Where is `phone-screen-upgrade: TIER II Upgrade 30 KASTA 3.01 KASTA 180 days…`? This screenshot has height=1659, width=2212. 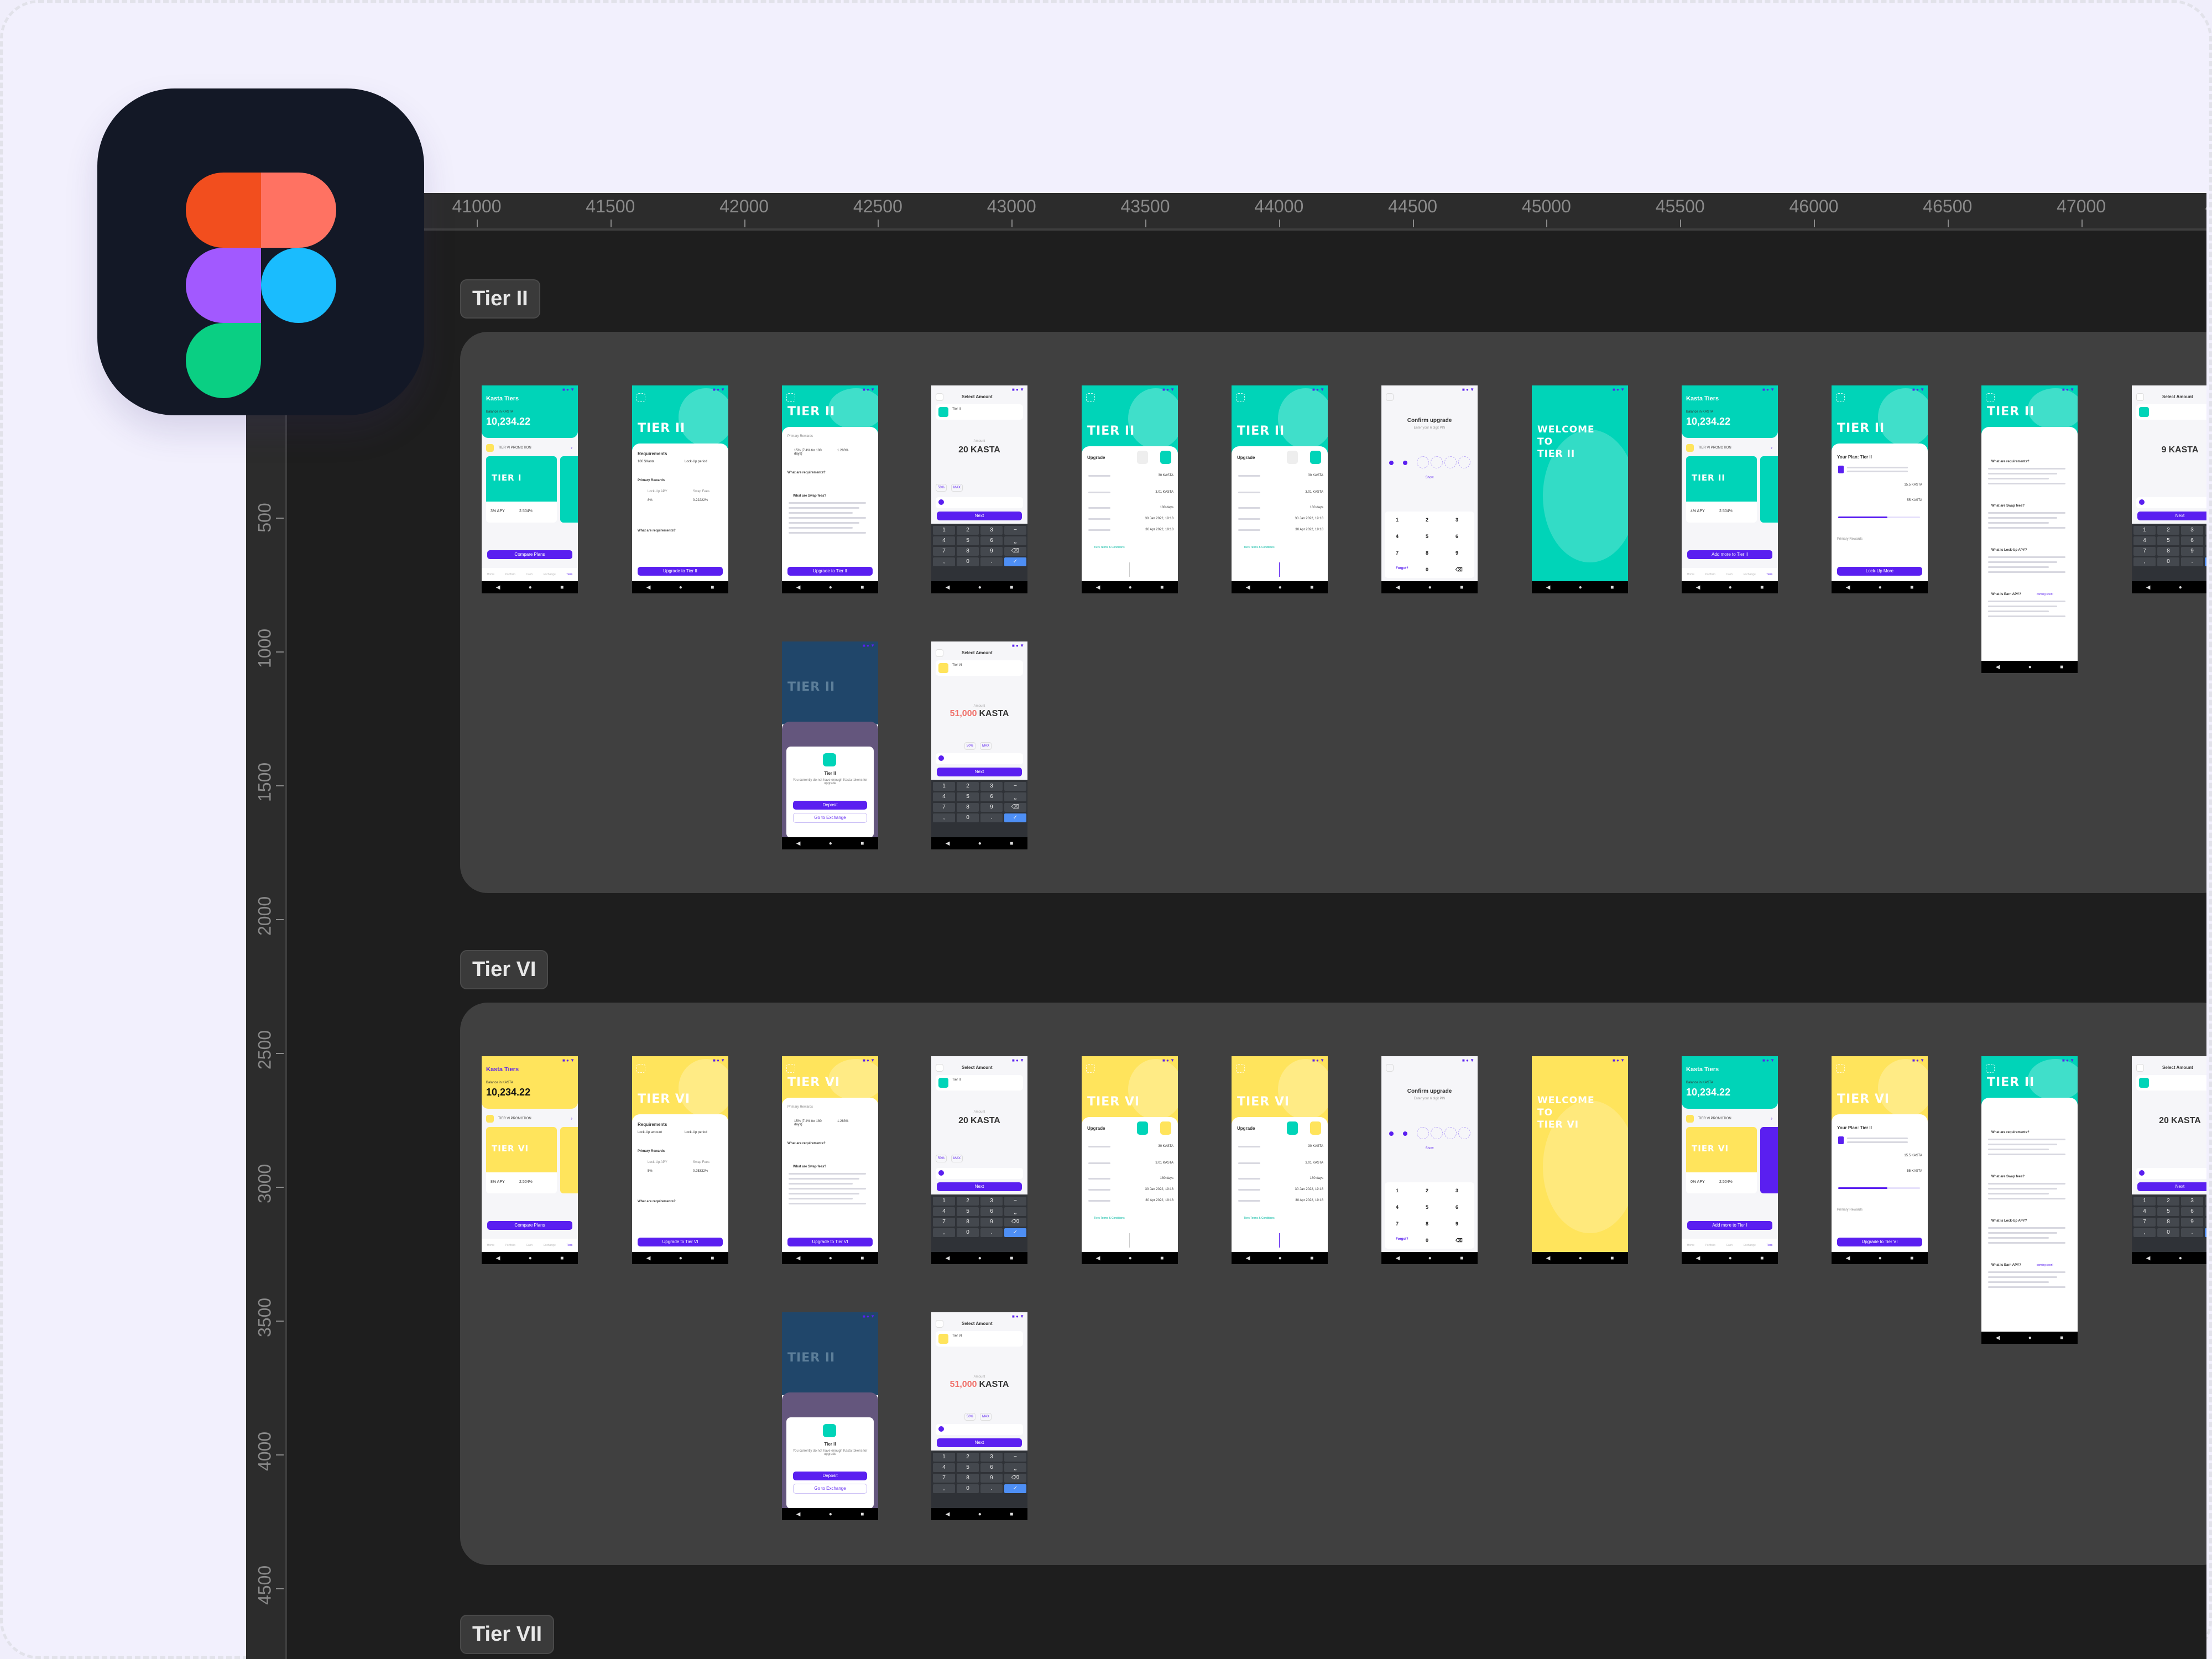
phone-screen-upgrade: TIER II Upgrade 30 KASTA 3.01 KASTA 180 days… is located at coordinates (1130, 489).